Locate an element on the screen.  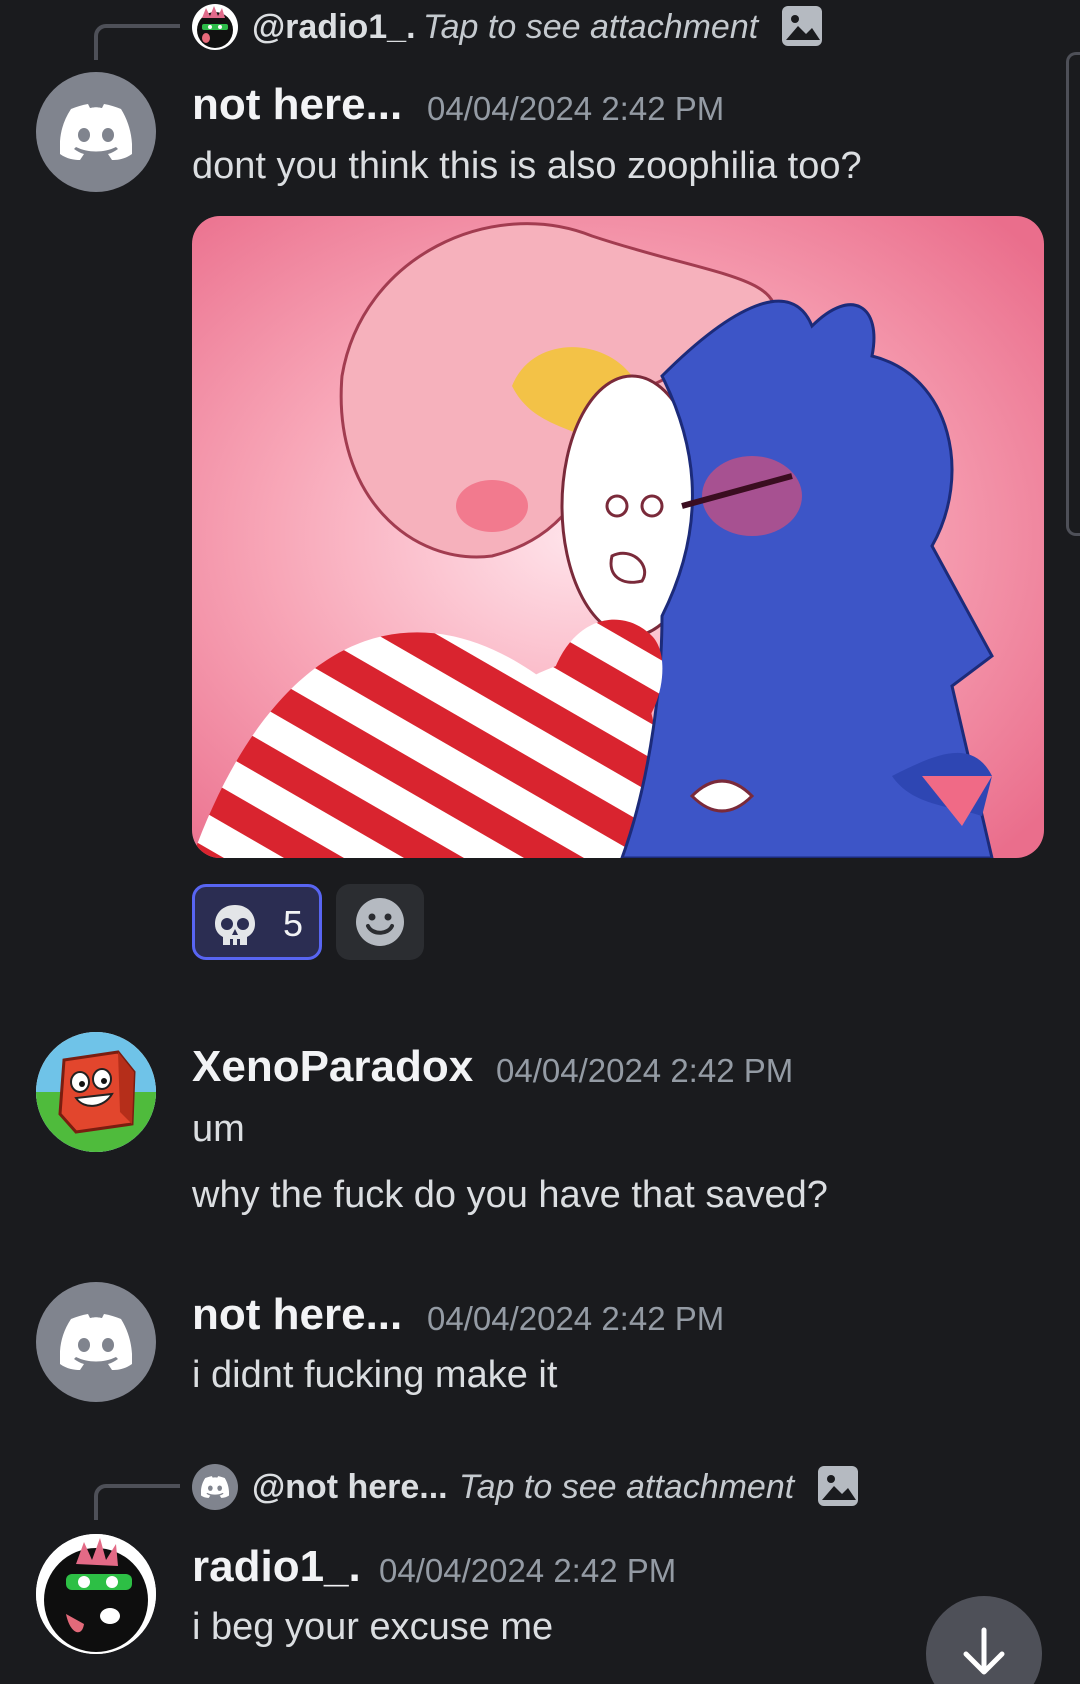
scroll-to-bottom-button is located at coordinates (984, 1640).